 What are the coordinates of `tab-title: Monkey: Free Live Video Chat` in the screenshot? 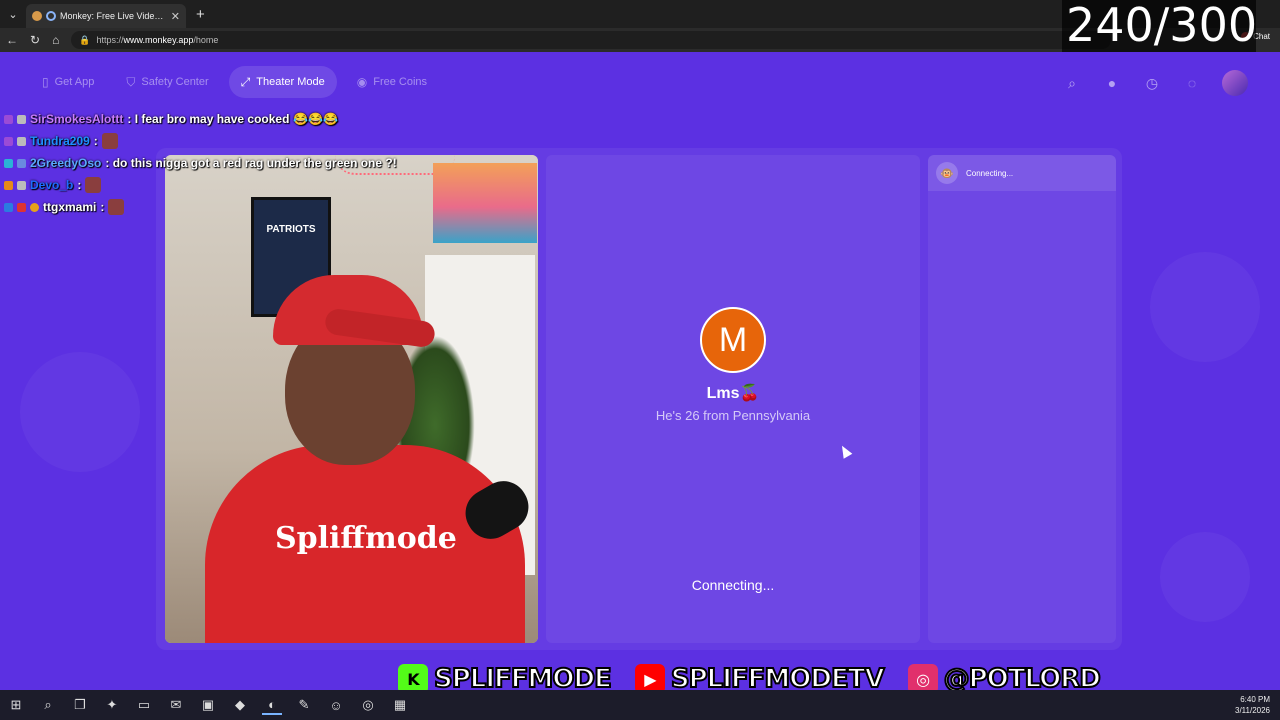 It's located at (113, 16).